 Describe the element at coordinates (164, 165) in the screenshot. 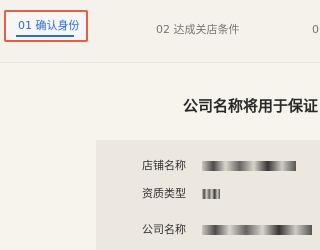

I see `shop-name-label: 店铺名称` at that location.